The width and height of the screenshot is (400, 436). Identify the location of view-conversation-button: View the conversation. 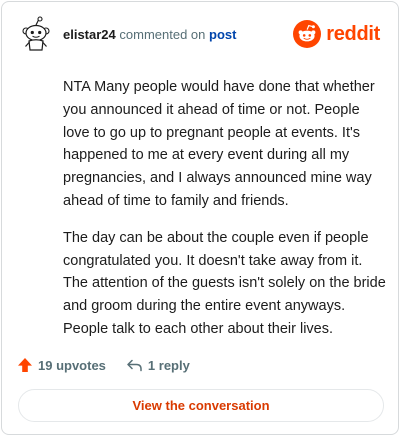
(201, 405).